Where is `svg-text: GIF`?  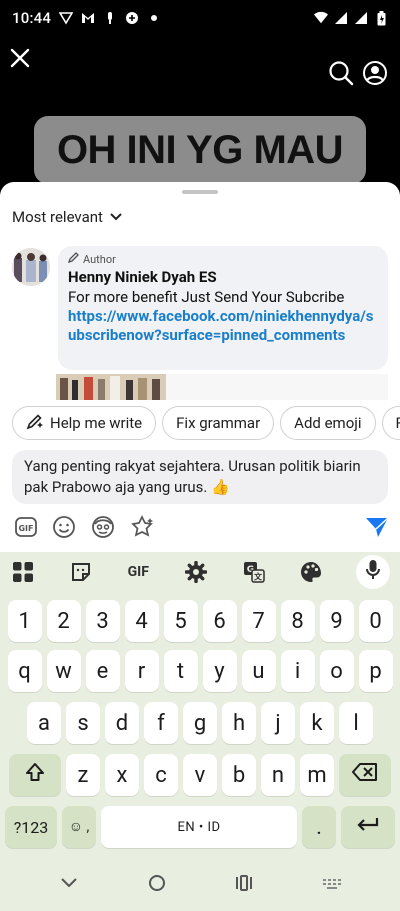 svg-text: GIF is located at coordinates (25, 528).